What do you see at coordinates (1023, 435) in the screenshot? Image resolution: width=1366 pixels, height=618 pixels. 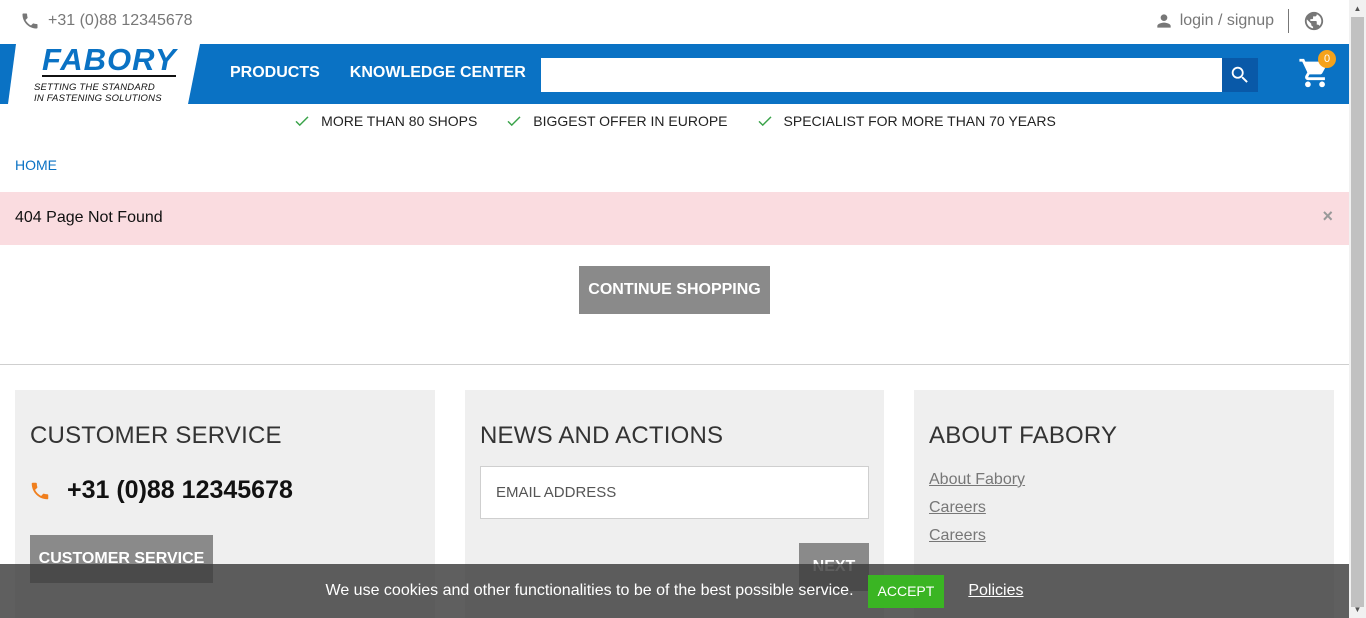 I see `about-fabory-title: ABOUT FABORY` at bounding box center [1023, 435].